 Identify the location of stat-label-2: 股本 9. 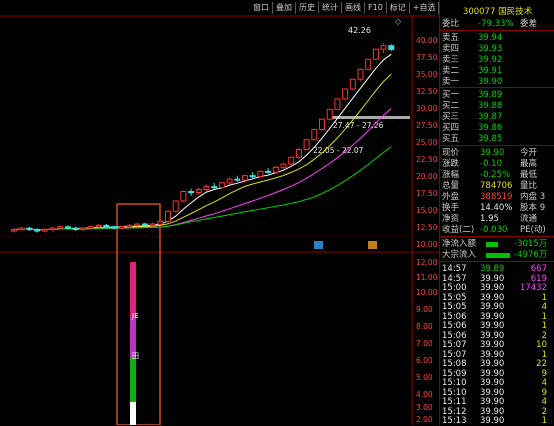
(533, 208).